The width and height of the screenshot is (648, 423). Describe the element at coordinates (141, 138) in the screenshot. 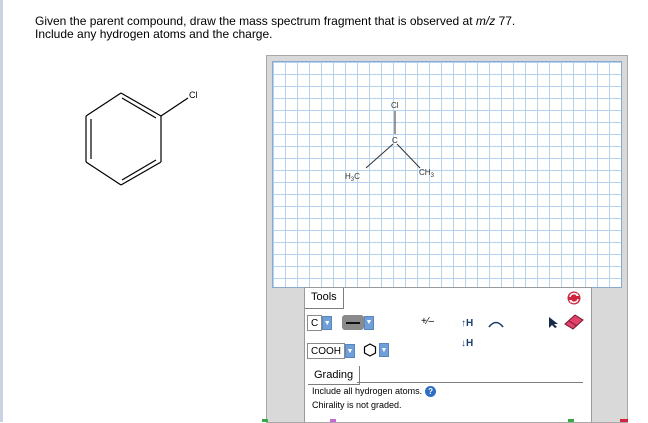

I see `chlorobenzene-structure: Cl` at that location.